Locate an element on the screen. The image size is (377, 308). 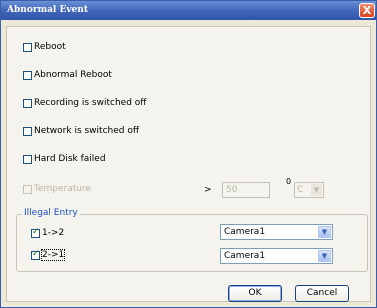
camera-select-2to1: Camera1 ▼ is located at coordinates (276, 256).